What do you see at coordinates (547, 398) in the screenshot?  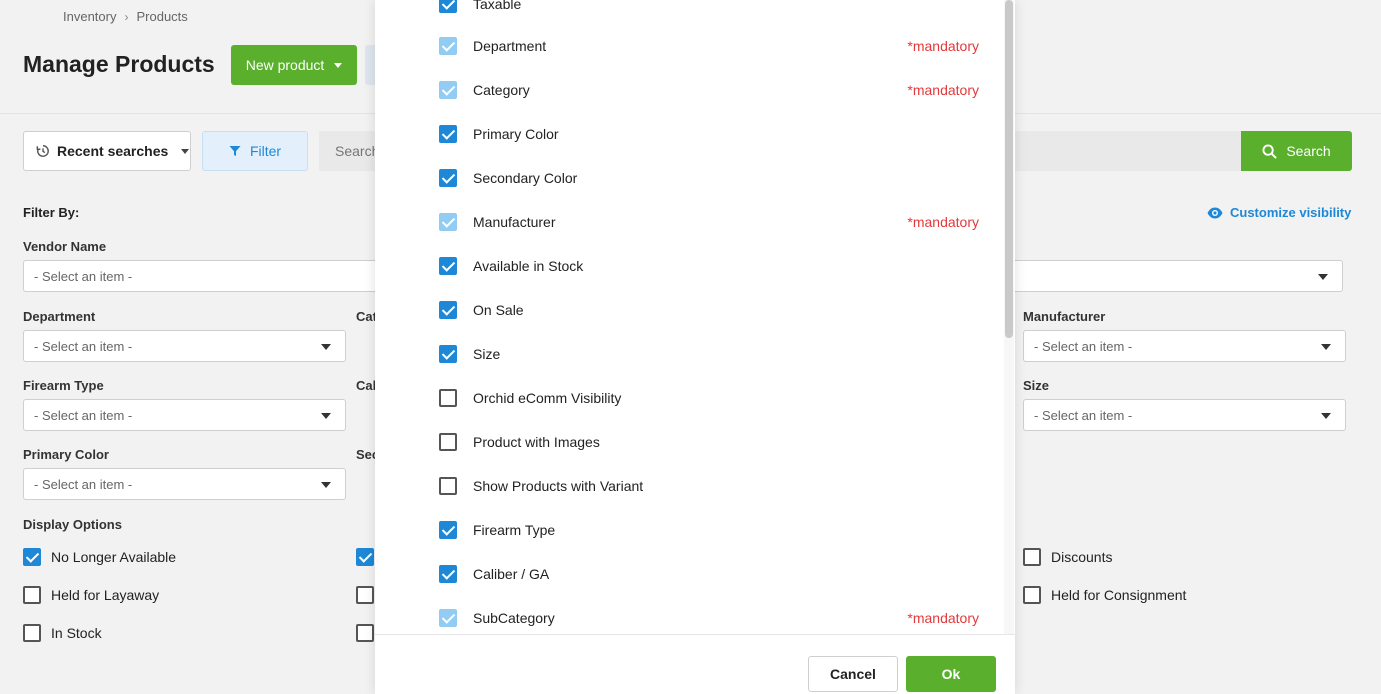 I see `modal-option-label: Orchid eComm Visibility` at bounding box center [547, 398].